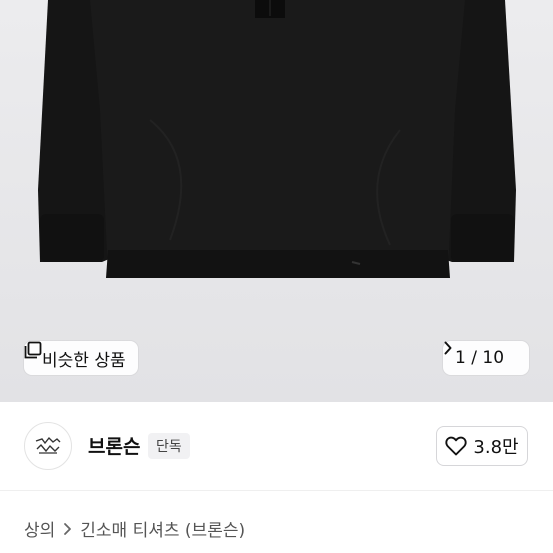  I want to click on section-divider, so click(276, 490).